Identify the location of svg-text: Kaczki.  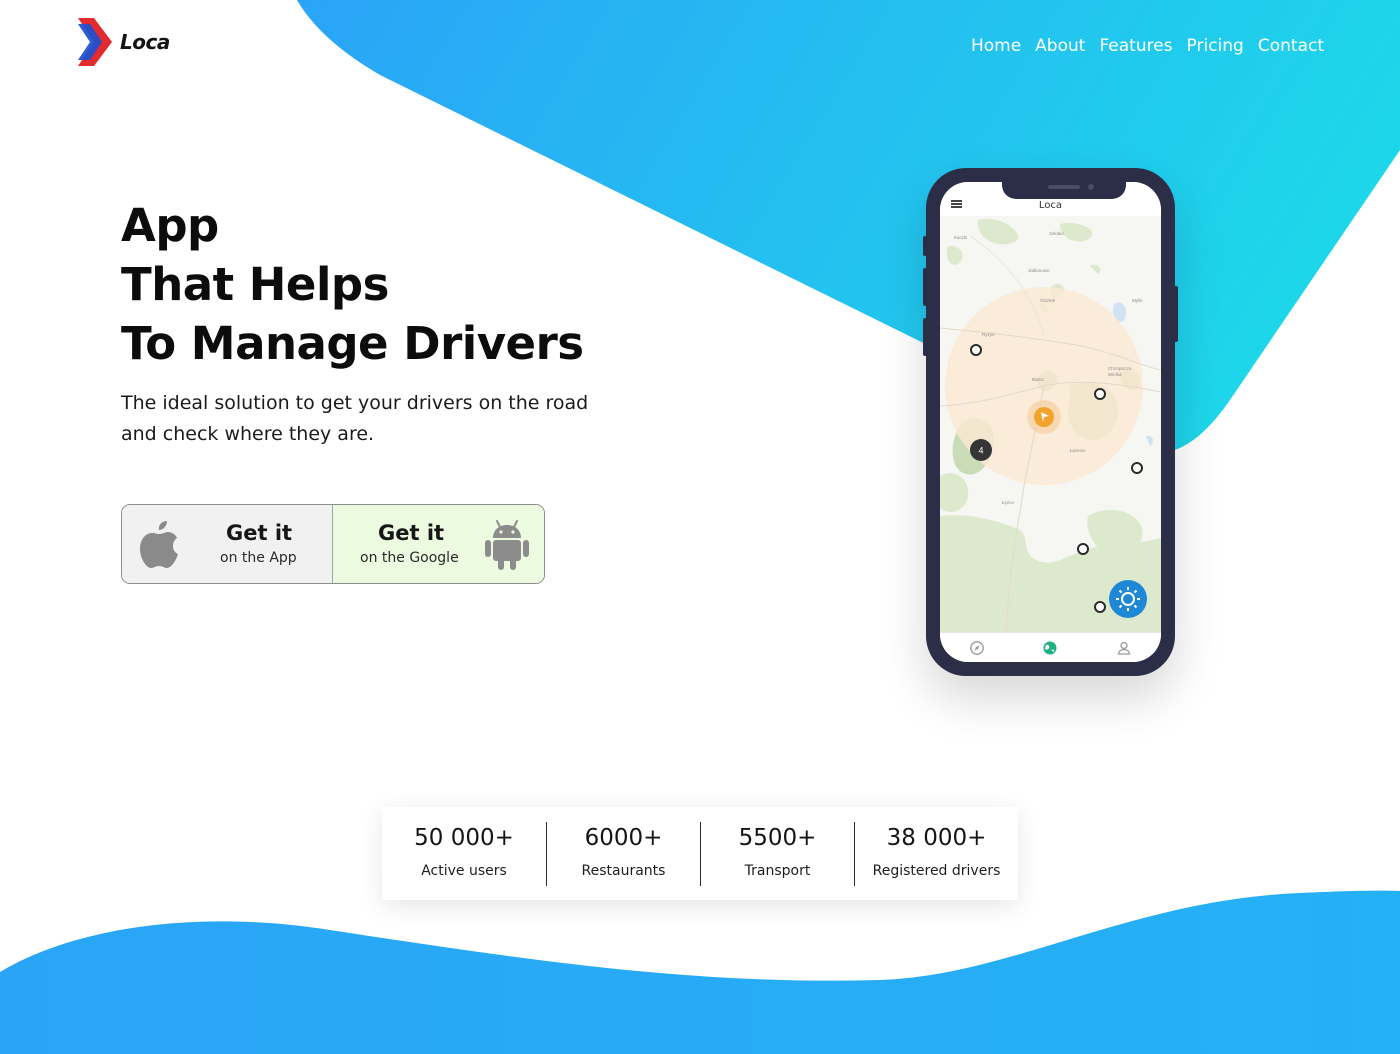
(960, 237).